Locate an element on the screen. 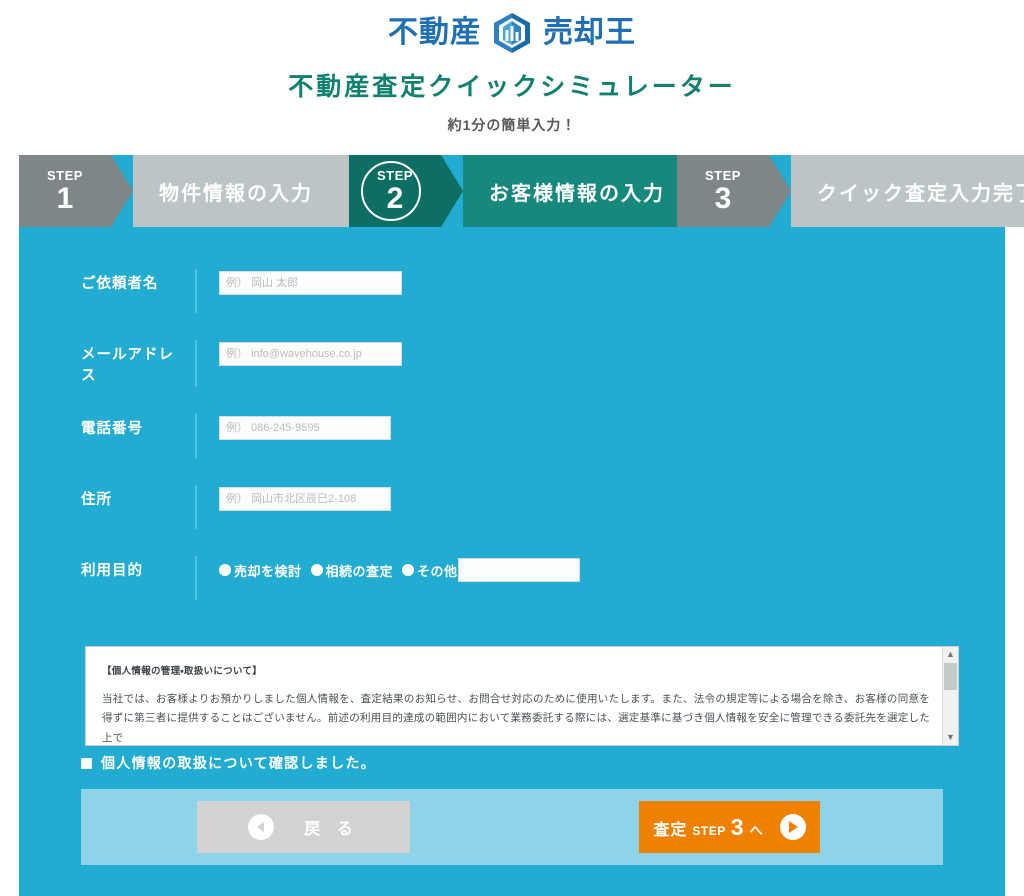 Image resolution: width=1024 pixels, height=896 pixels. step-1-arrow-icon is located at coordinates (122, 191).